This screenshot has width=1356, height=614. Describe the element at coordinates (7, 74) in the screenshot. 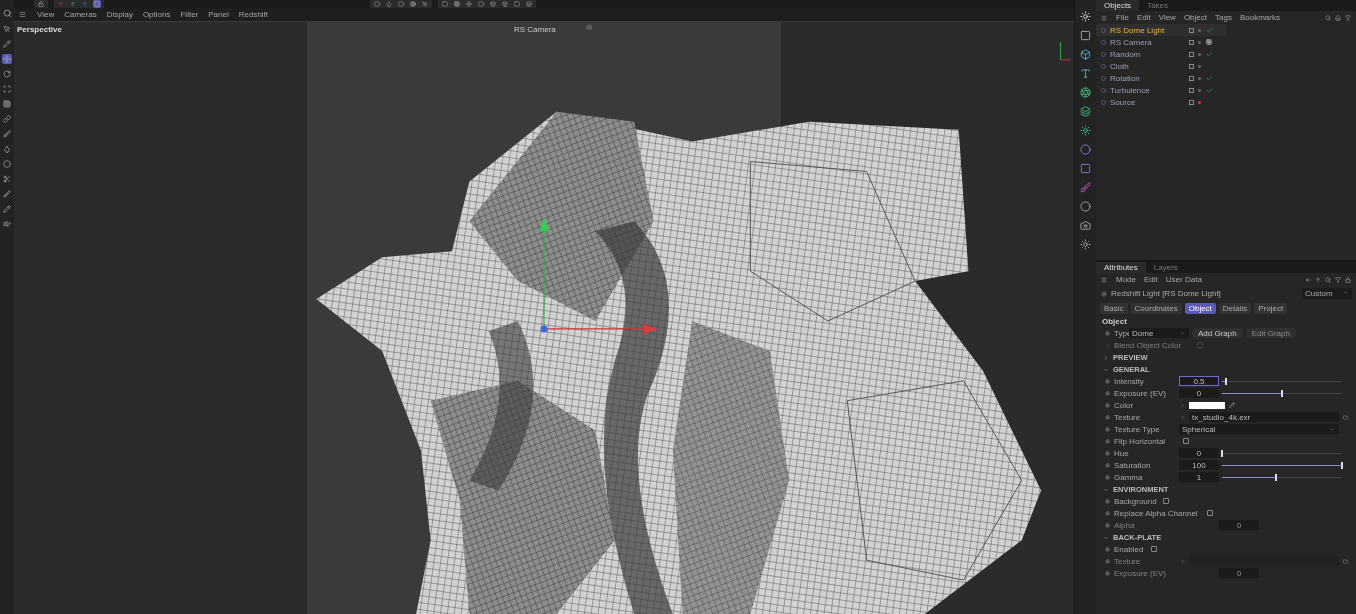

I see `rotate-icon` at that location.